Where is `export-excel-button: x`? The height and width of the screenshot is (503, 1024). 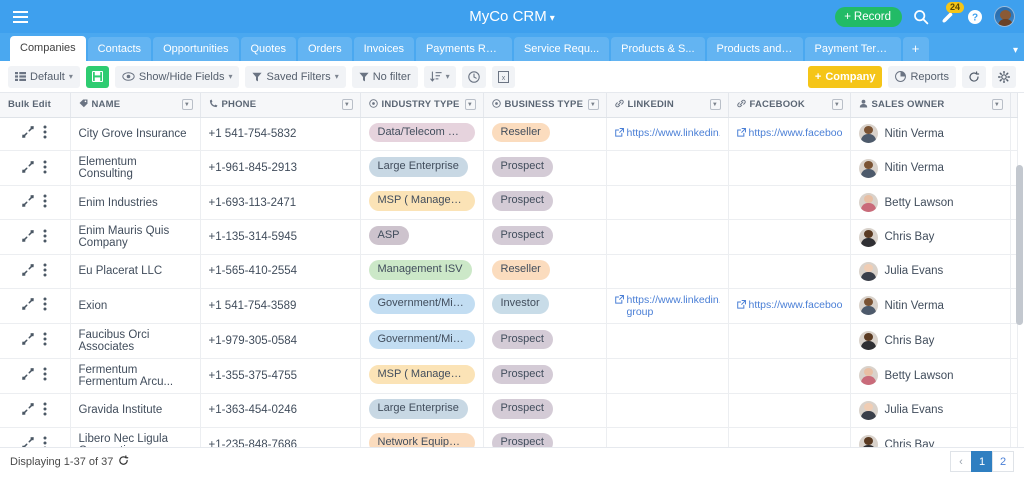 export-excel-button: x is located at coordinates (503, 76).